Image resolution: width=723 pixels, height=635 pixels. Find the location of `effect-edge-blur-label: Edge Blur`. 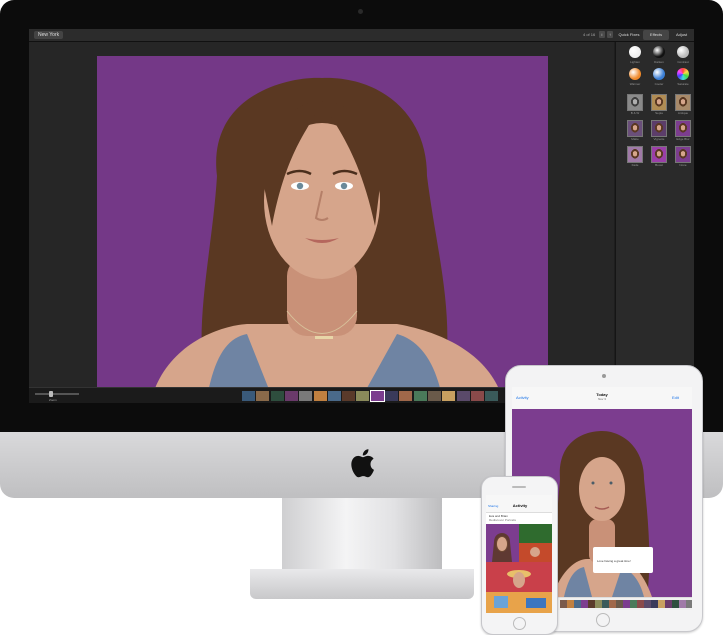

effect-edge-blur-label: Edge Blur is located at coordinates (683, 139).